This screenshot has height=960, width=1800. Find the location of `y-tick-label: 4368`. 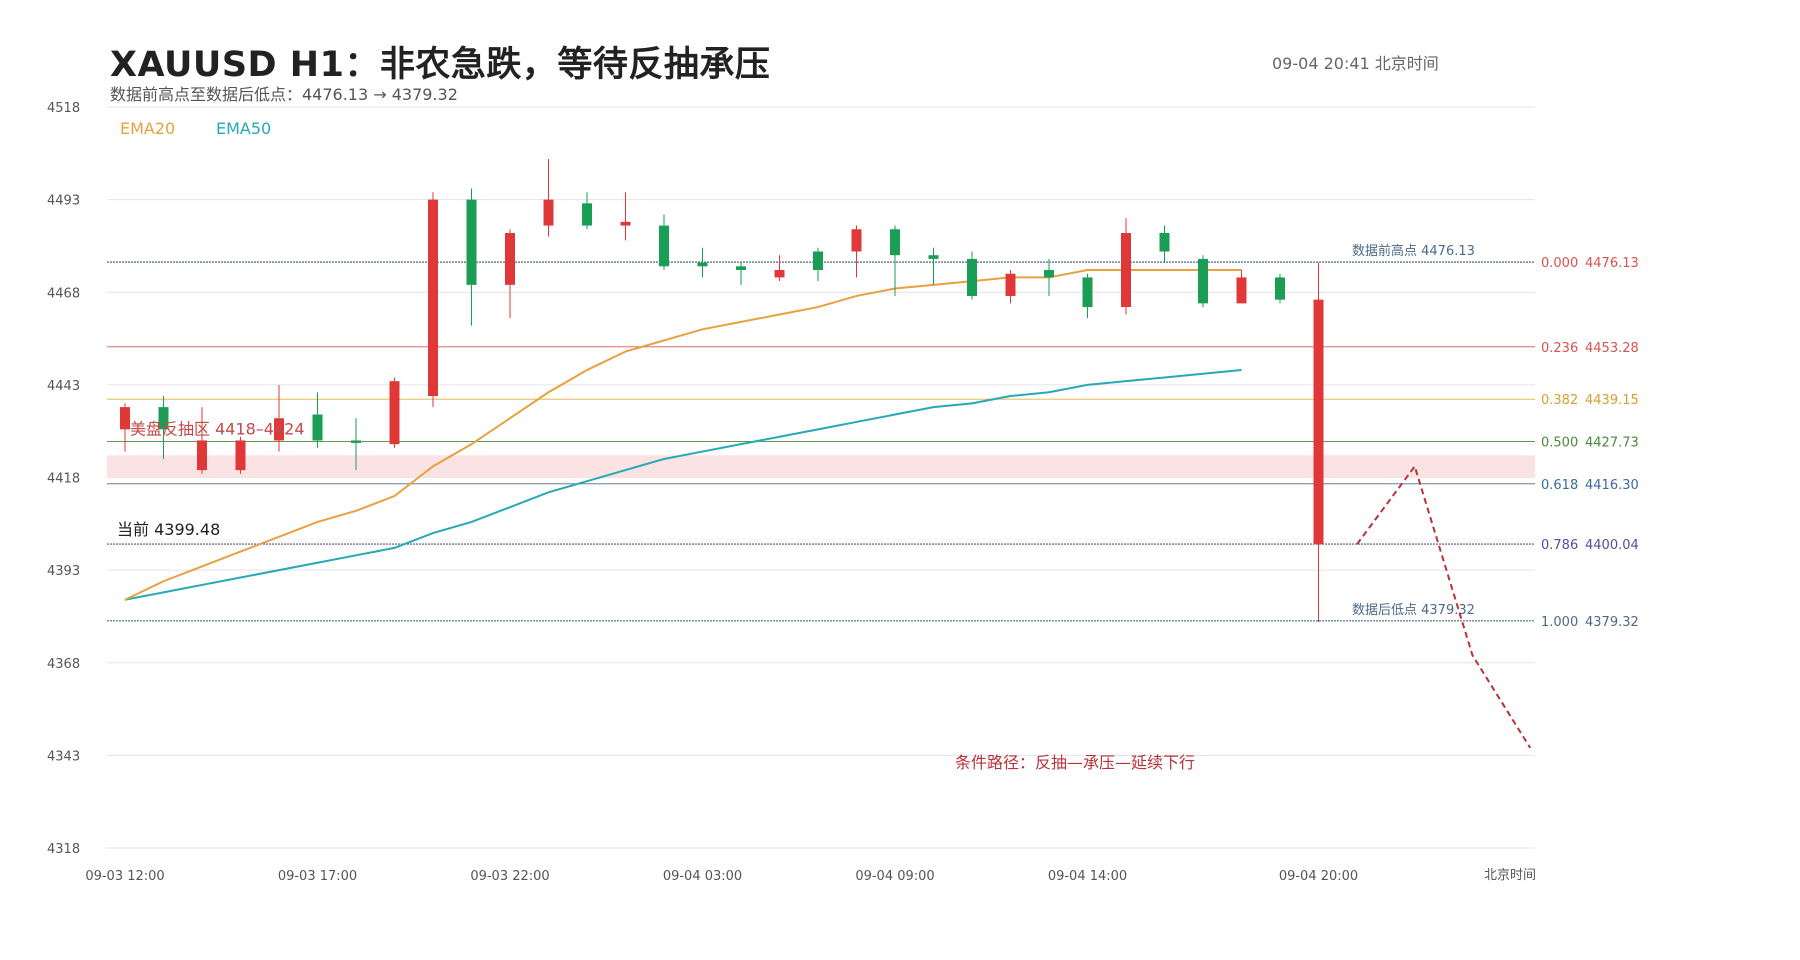

y-tick-label: 4368 is located at coordinates (63, 664).